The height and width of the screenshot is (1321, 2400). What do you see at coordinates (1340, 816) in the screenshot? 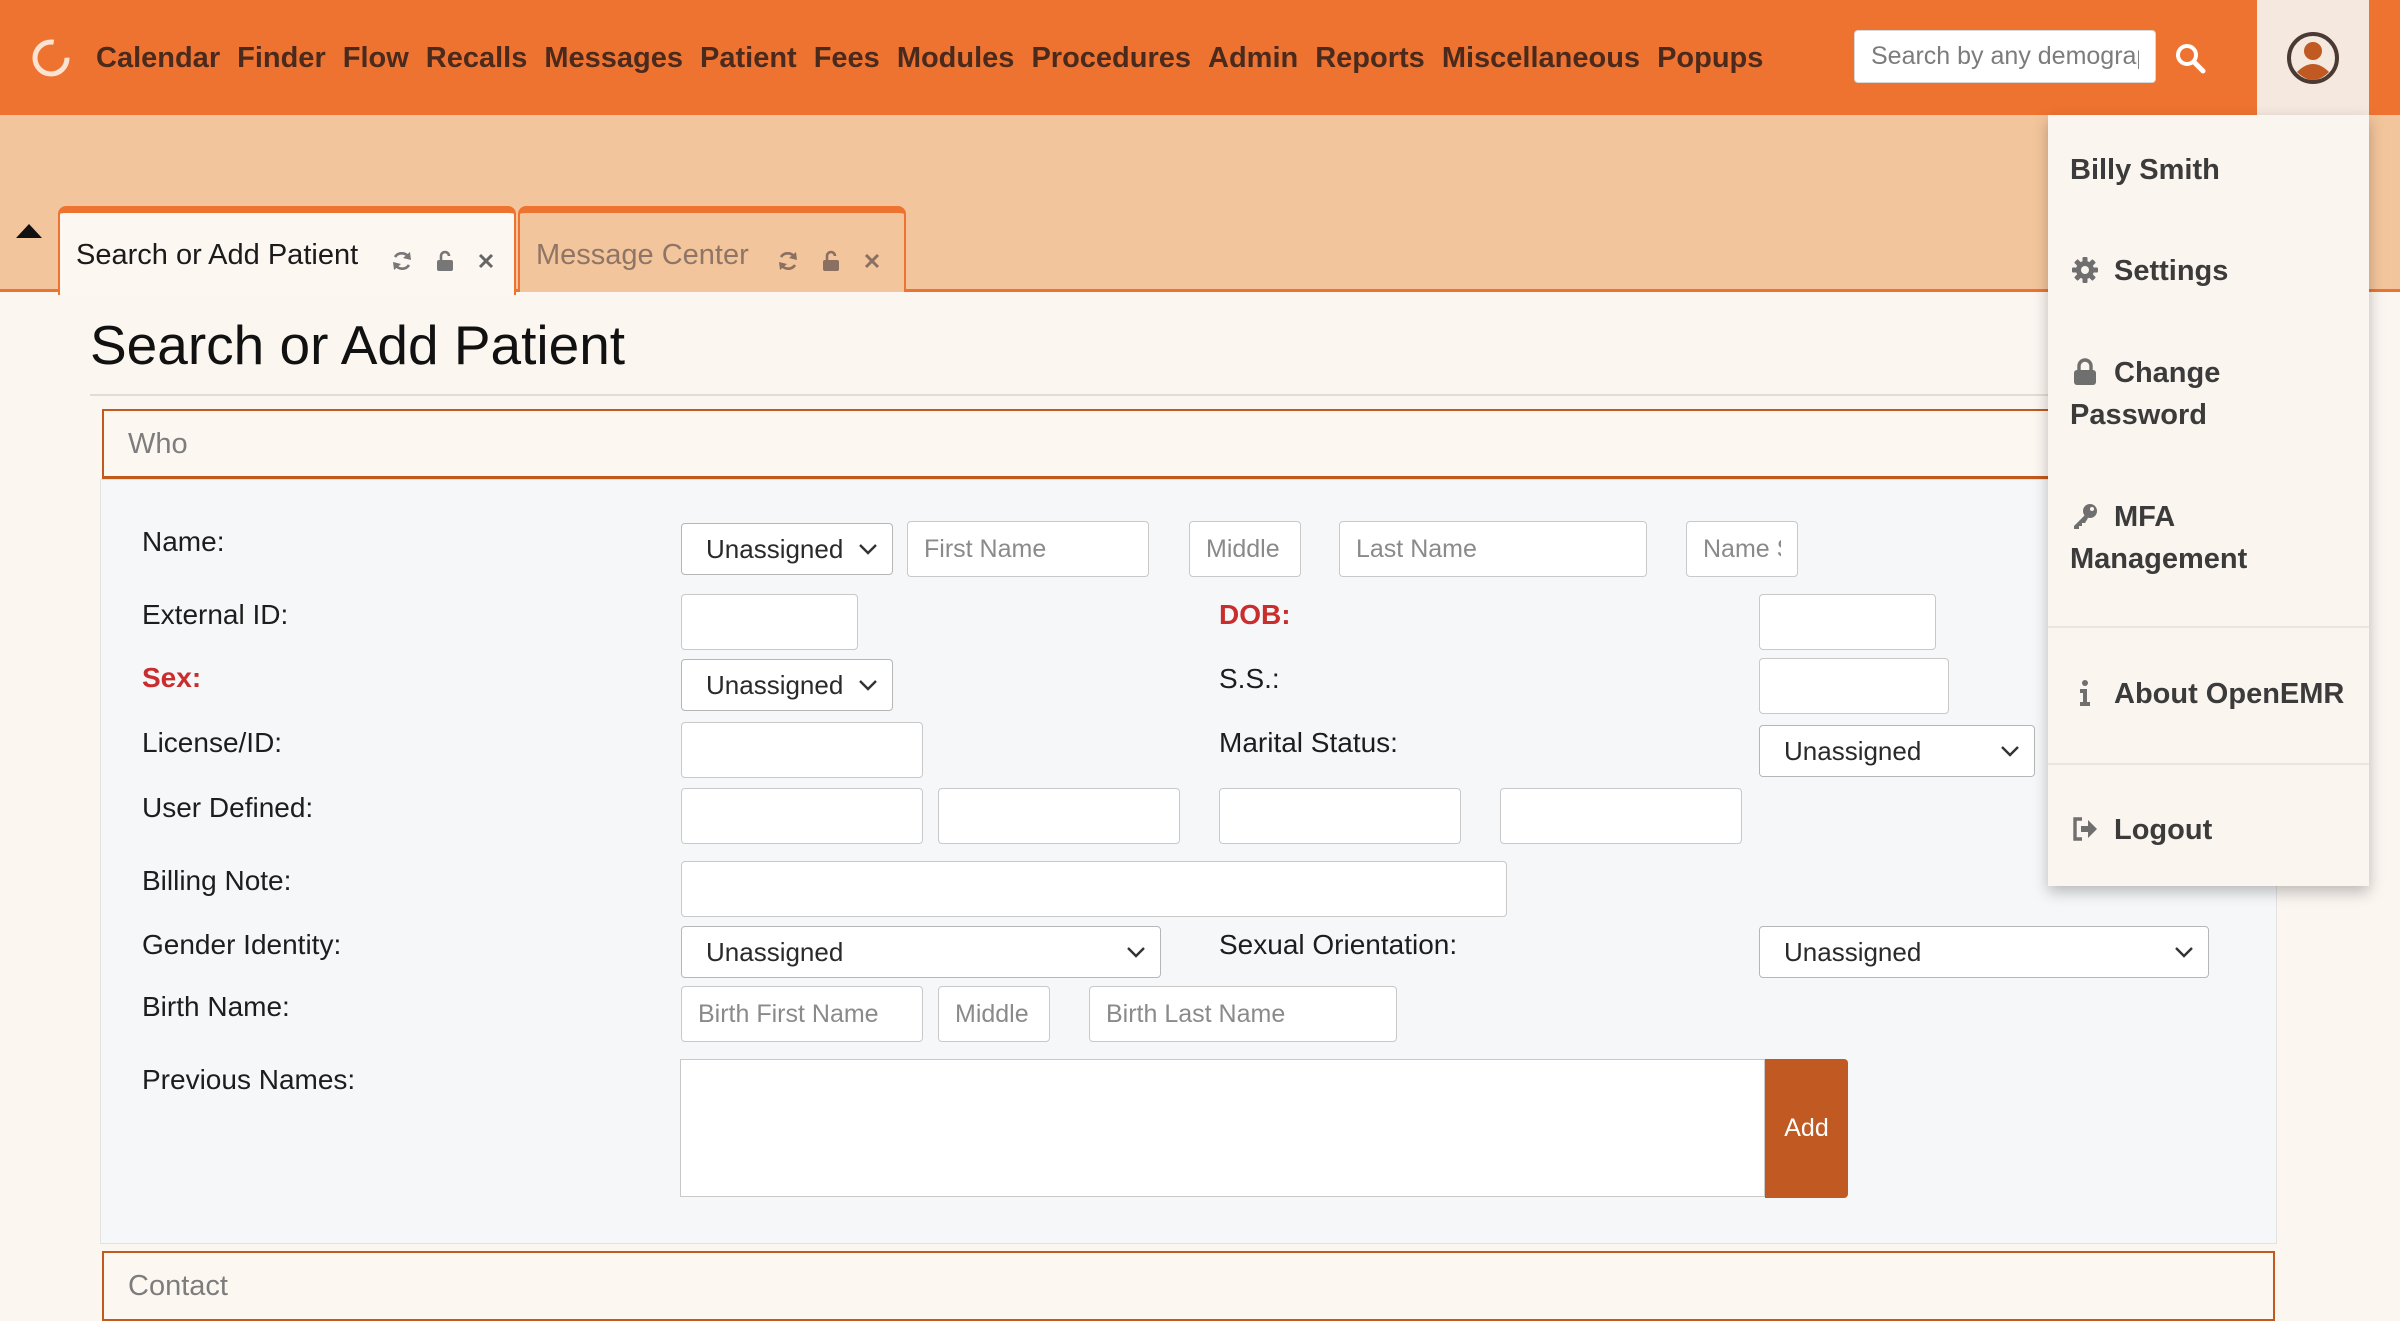
I see `user-defined-3-input` at bounding box center [1340, 816].